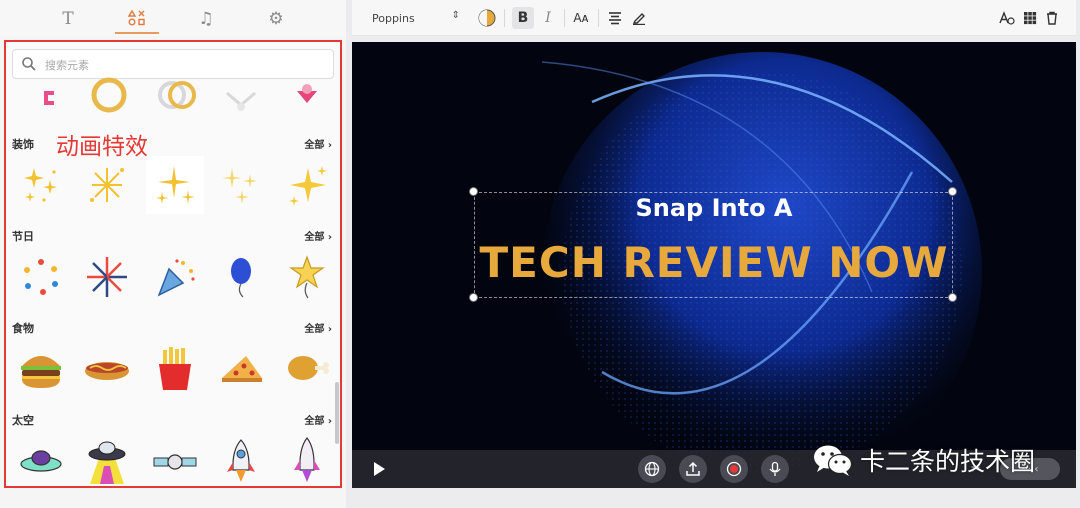 The height and width of the screenshot is (508, 1080). I want to click on grid-button, so click(1030, 18).